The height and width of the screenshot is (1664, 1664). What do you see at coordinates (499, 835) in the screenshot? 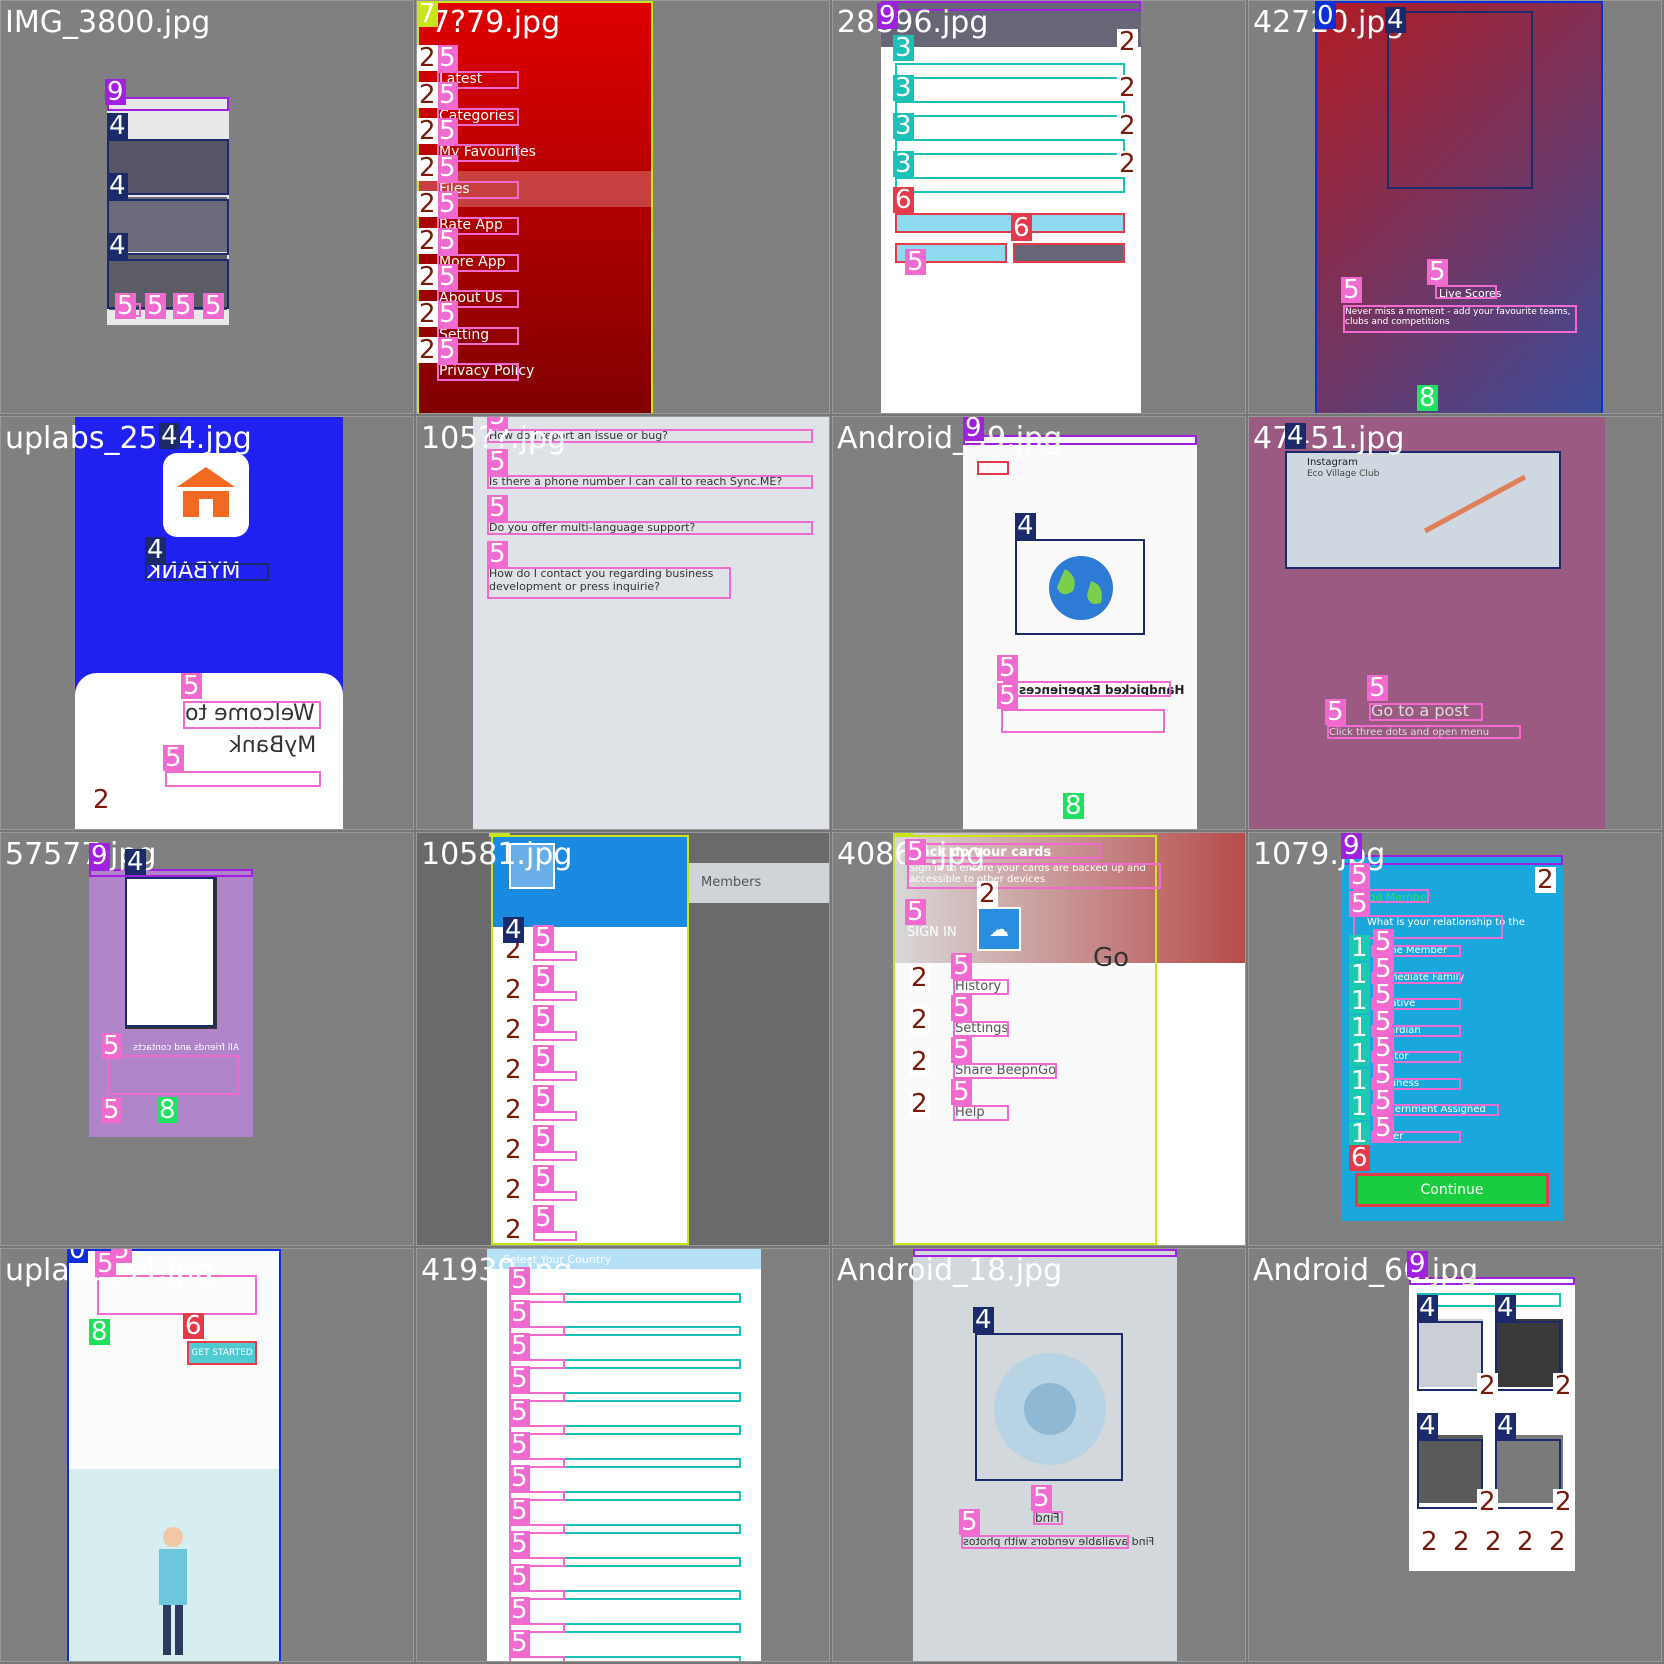
I see `class-label: 7` at bounding box center [499, 835].